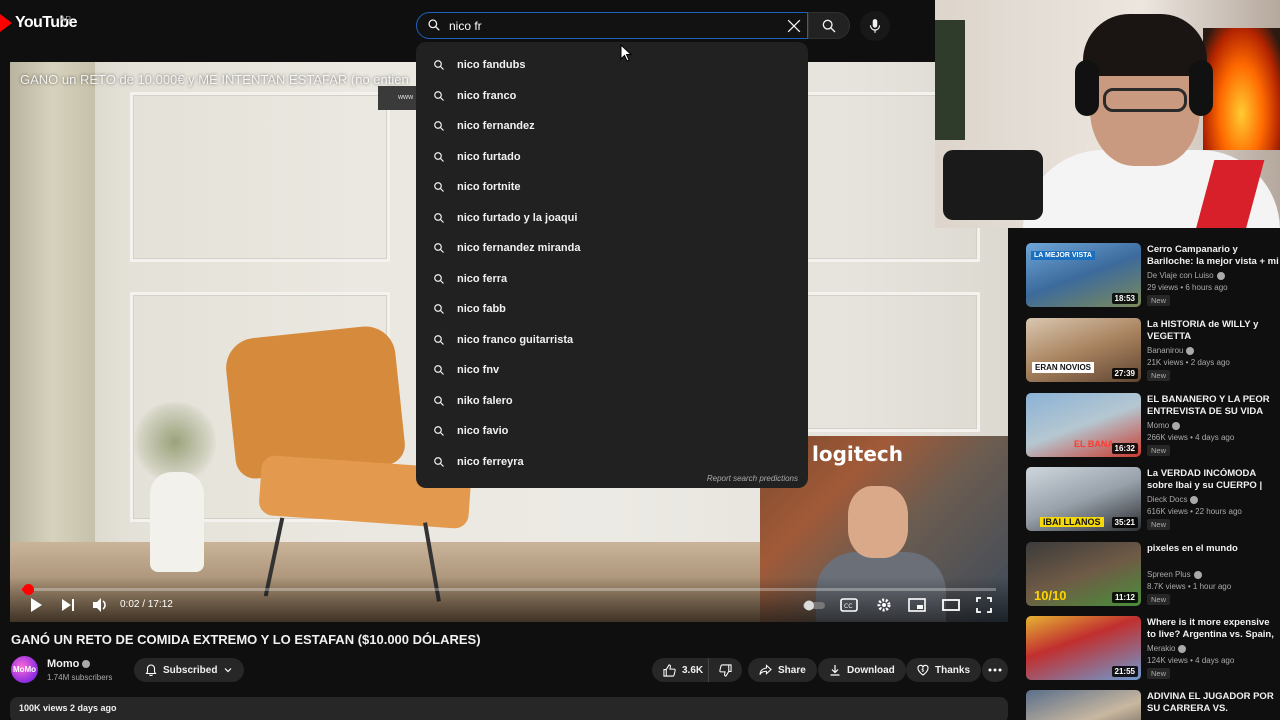 The height and width of the screenshot is (720, 1280). What do you see at coordinates (612, 462) in the screenshot?
I see `search-suggestion: nico ferreyra` at bounding box center [612, 462].